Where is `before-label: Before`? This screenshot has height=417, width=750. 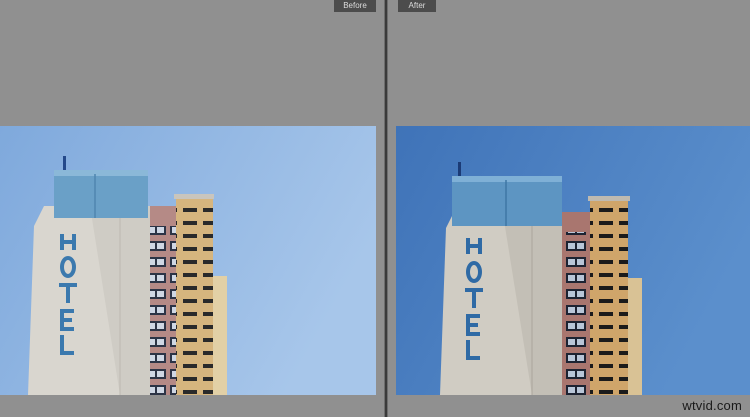
before-label: Before is located at coordinates (355, 6).